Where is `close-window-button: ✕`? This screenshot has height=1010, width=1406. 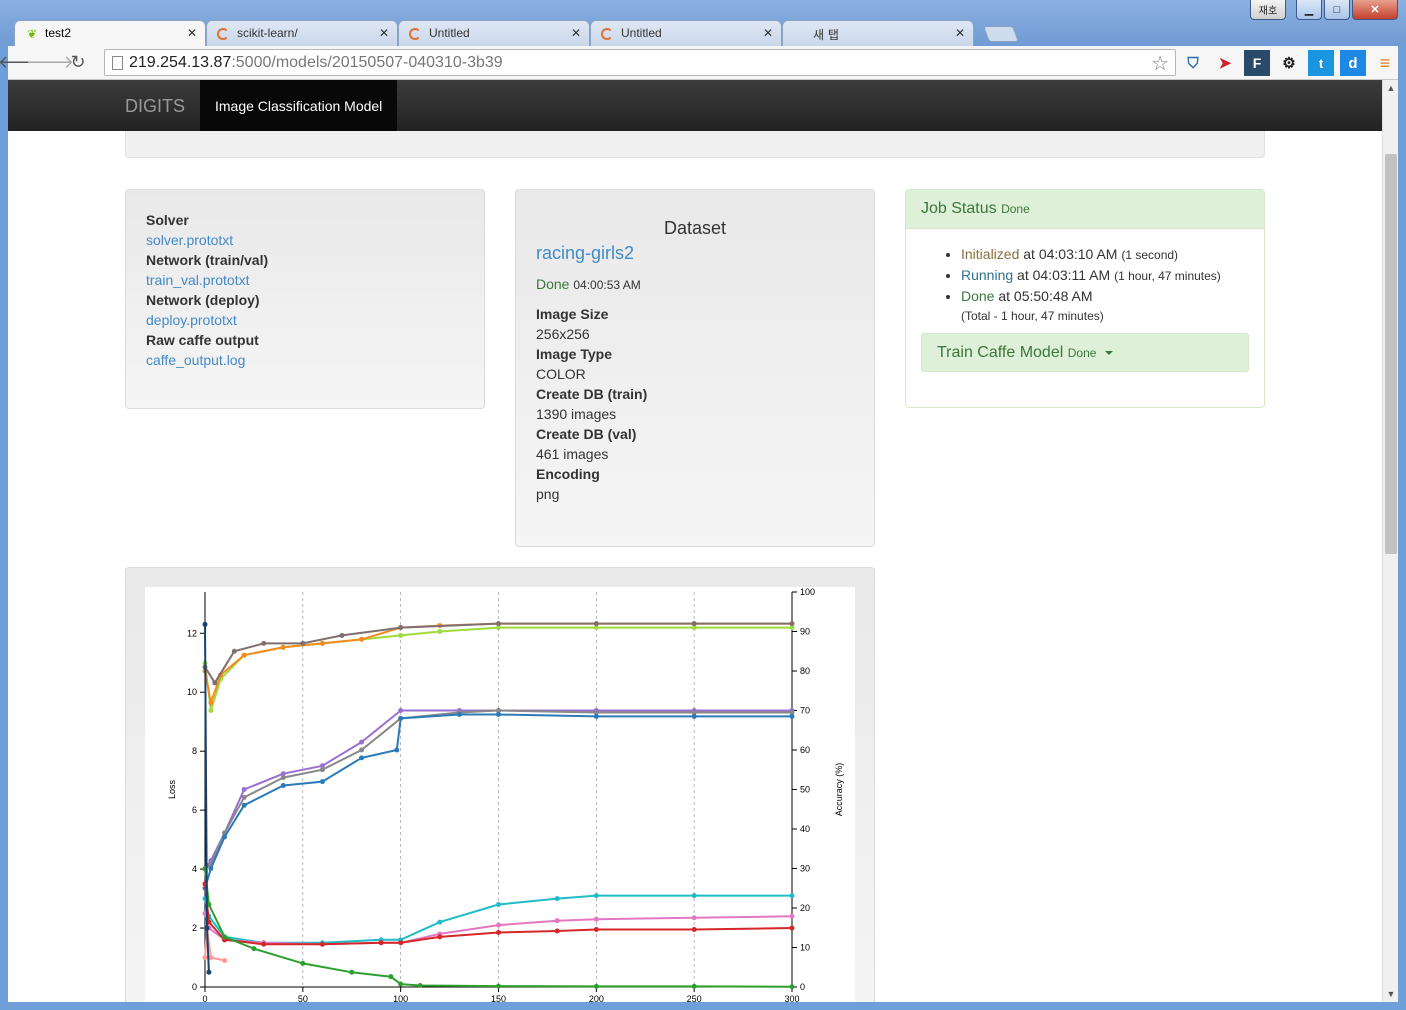
close-window-button: ✕ is located at coordinates (1375, 10).